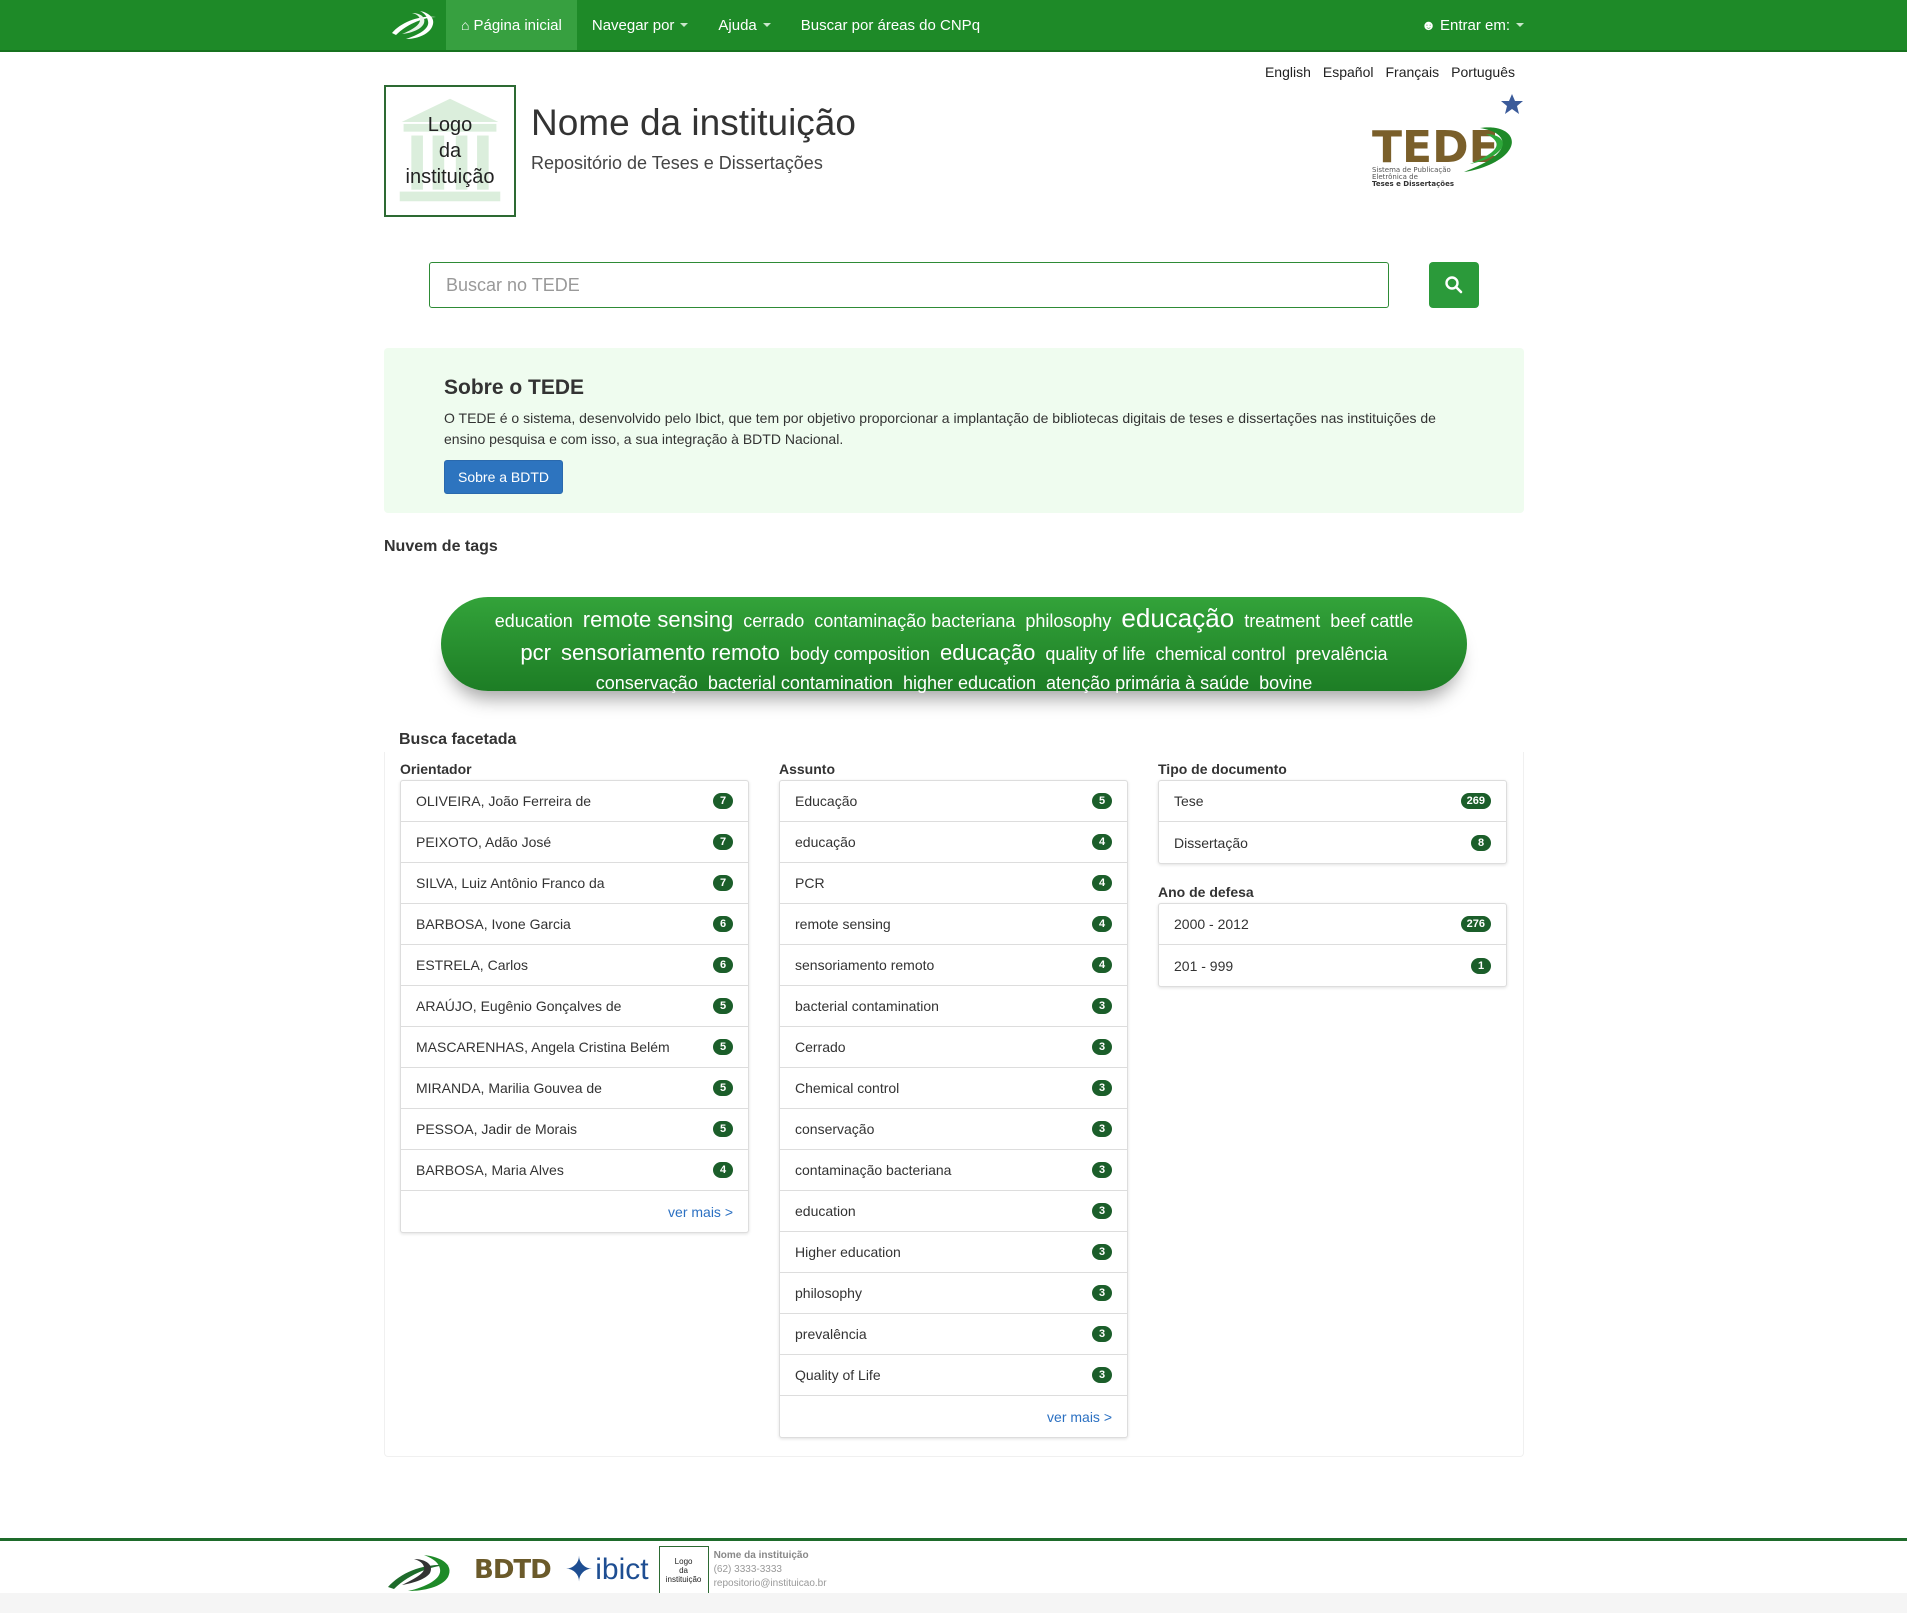 This screenshot has width=1907, height=1613. What do you see at coordinates (953, 1293) in the screenshot?
I see `facet-item: philosophy 3` at bounding box center [953, 1293].